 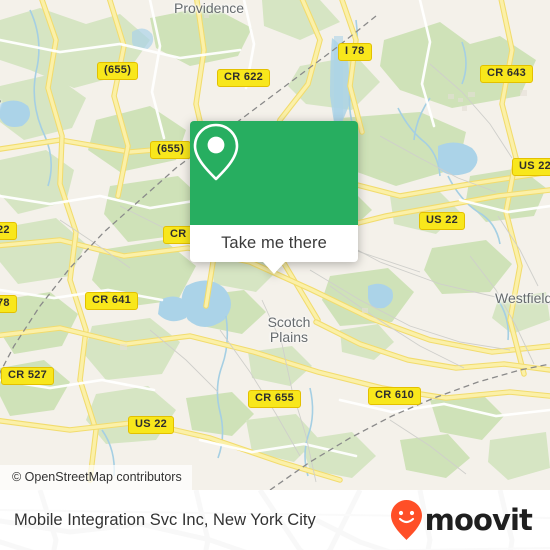 I want to click on take-me-there-label: Take me there, so click(x=274, y=243).